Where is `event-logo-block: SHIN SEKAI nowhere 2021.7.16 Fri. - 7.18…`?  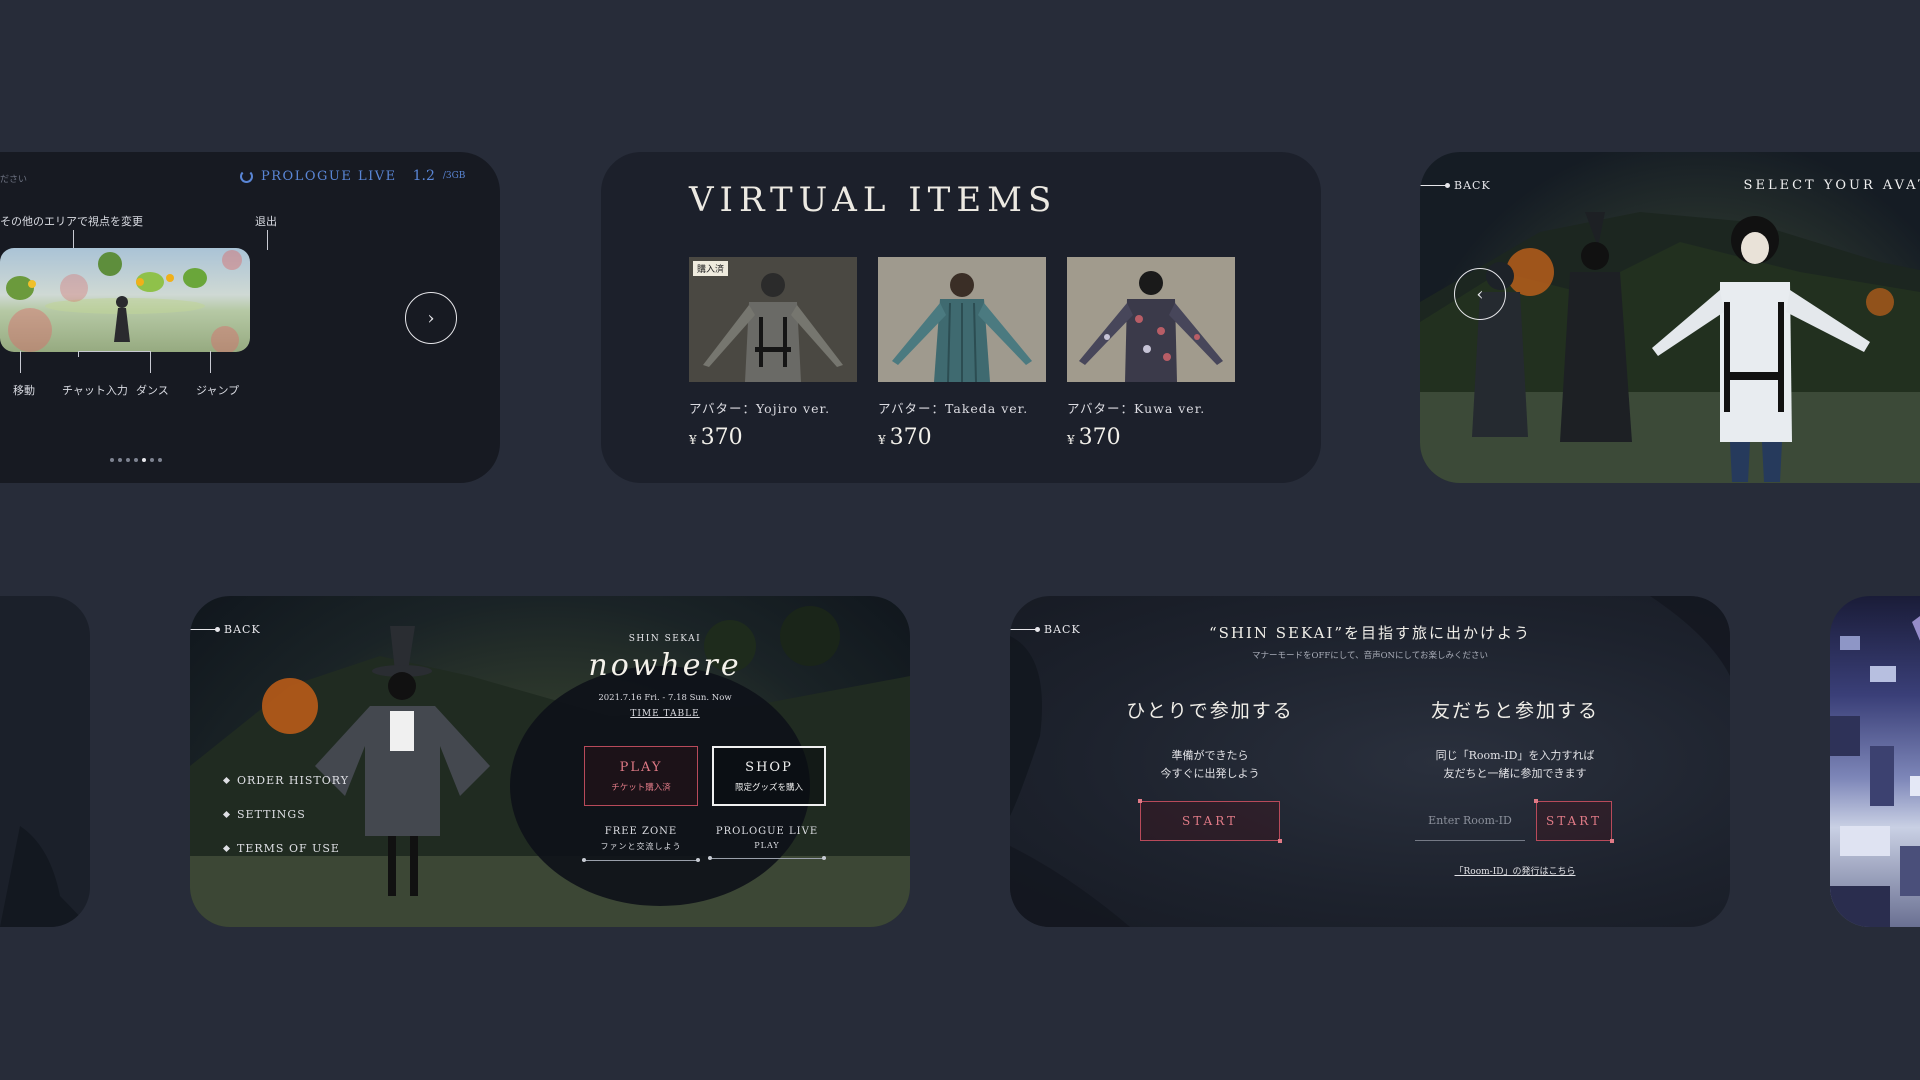 event-logo-block: SHIN SEKAI nowhere 2021.7.16 Fri. - 7.18… is located at coordinates (665, 676).